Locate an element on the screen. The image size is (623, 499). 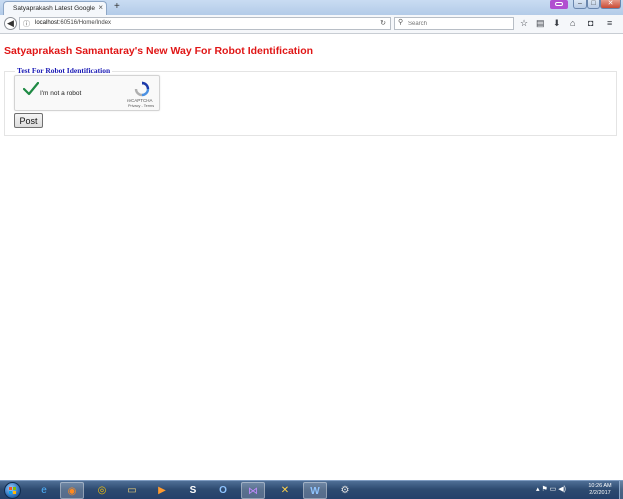
bookmark-star-icon: ☆ is located at coordinates (524, 23).